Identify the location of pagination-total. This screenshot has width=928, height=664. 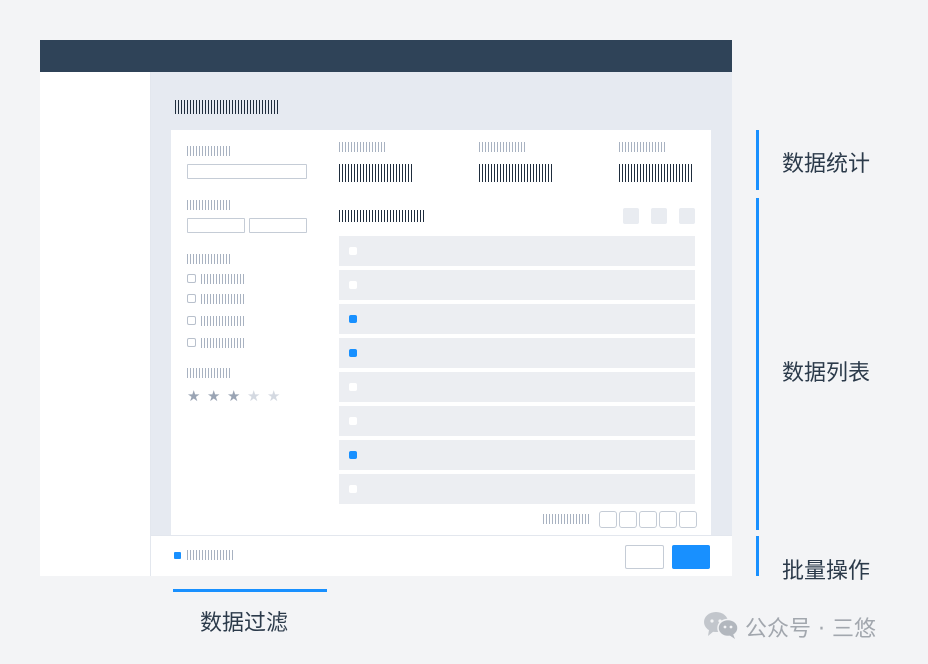
(566, 519).